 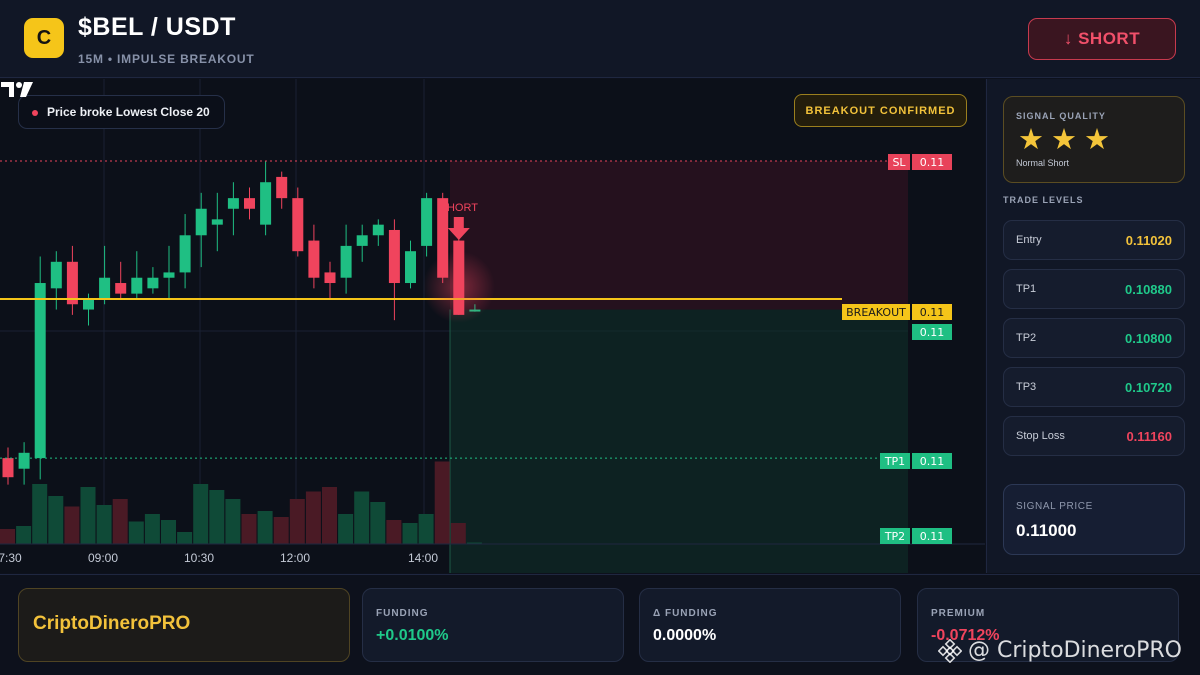 I want to click on level-row-tp1: TP1 0.10880, so click(x=1094, y=289).